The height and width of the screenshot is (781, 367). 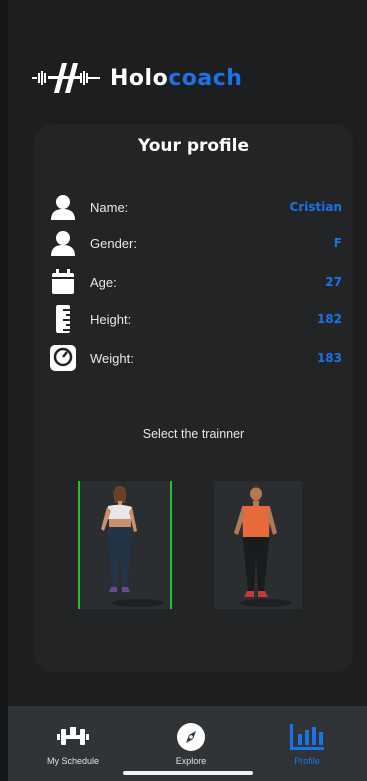 I want to click on brand-header: Holocoach, so click(x=137, y=78).